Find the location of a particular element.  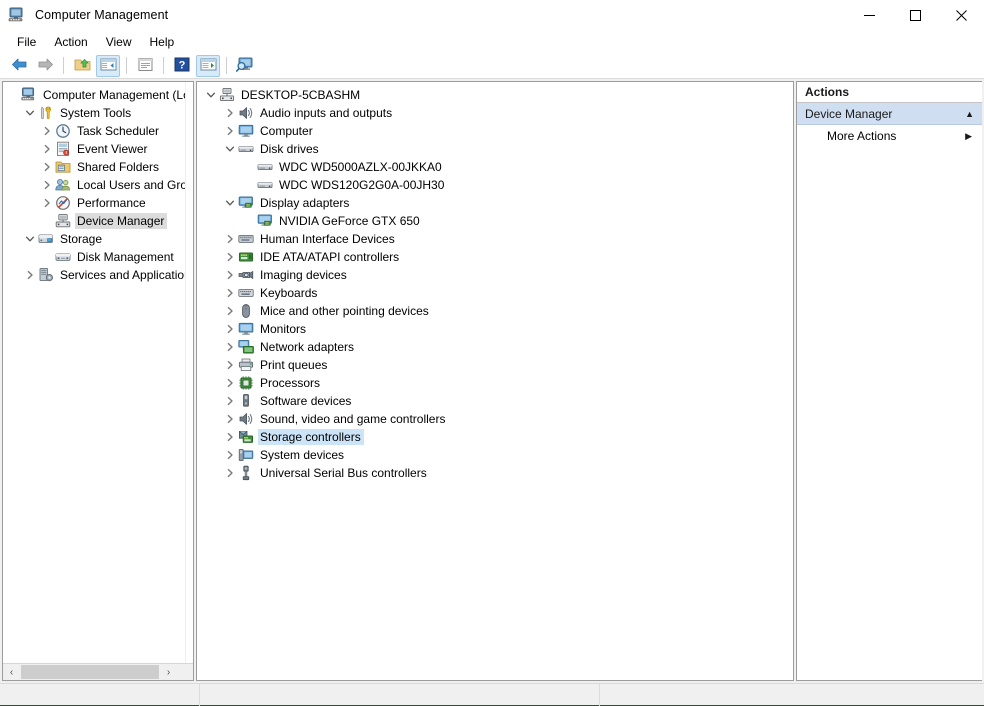

console-tree-horizontal-scrollbar: ‹ › is located at coordinates (98, 671).